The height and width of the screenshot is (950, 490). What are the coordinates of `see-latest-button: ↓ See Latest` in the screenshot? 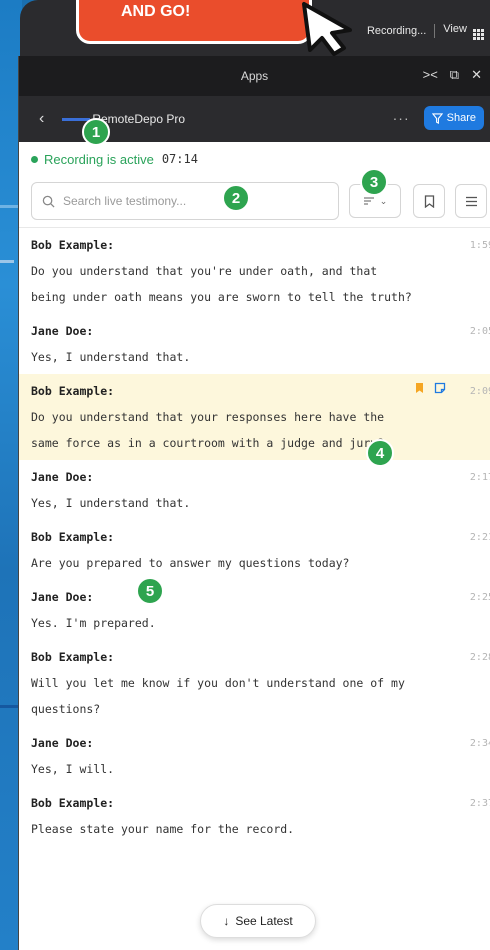 It's located at (258, 921).